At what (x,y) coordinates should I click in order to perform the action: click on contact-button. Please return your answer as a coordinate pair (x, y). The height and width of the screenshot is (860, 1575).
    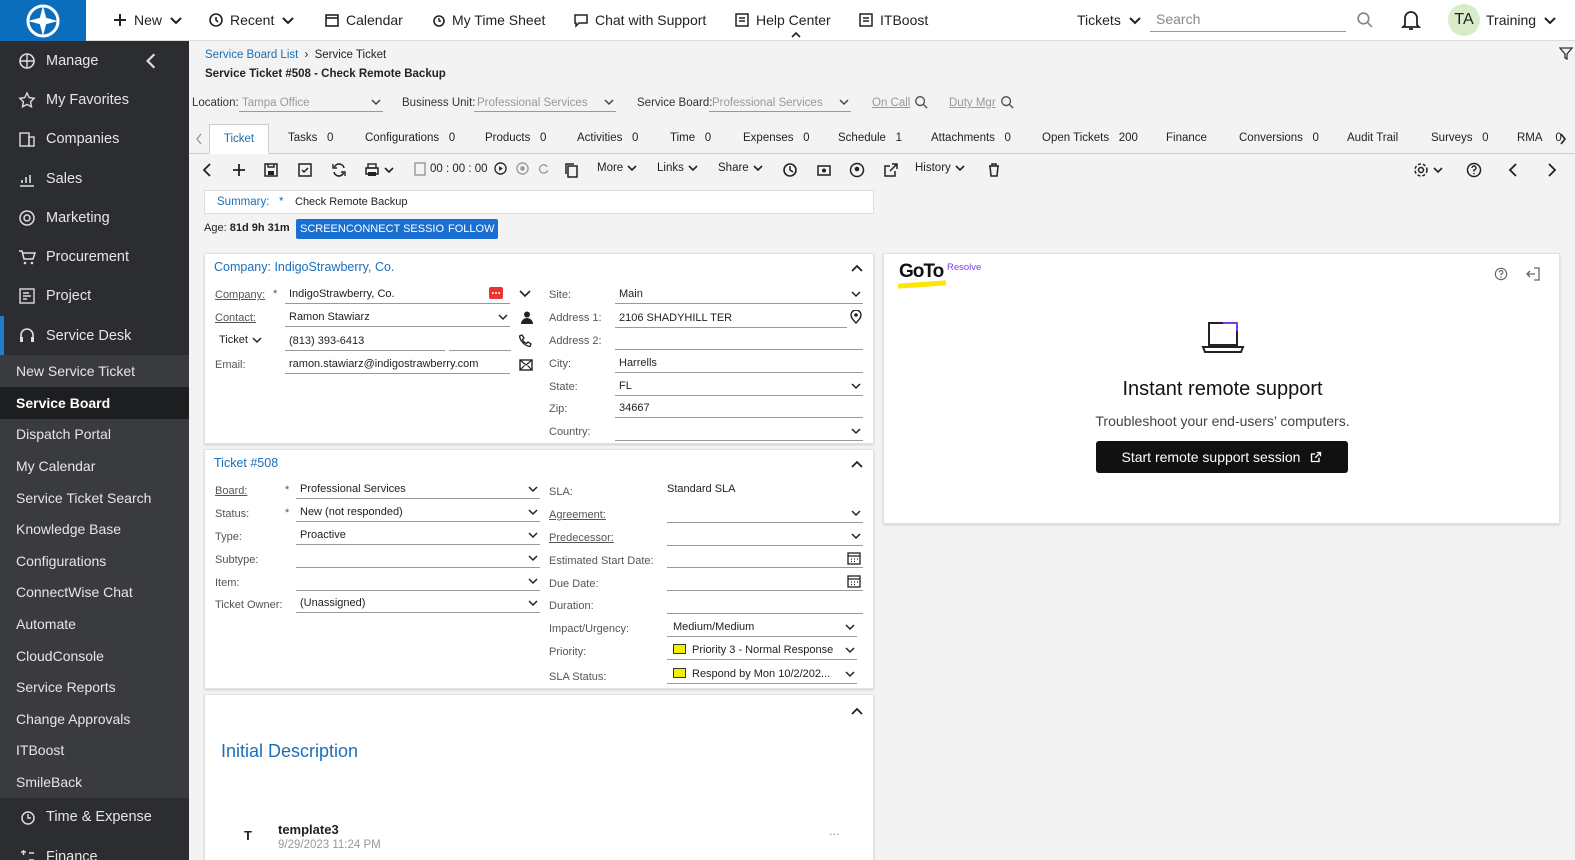
    Looking at the image, I should click on (857, 170).